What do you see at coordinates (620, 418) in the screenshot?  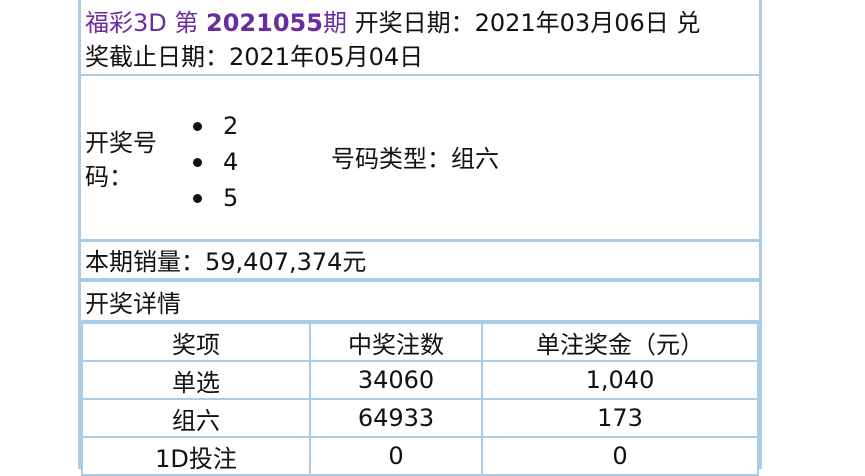 I see `table-cell: 173` at bounding box center [620, 418].